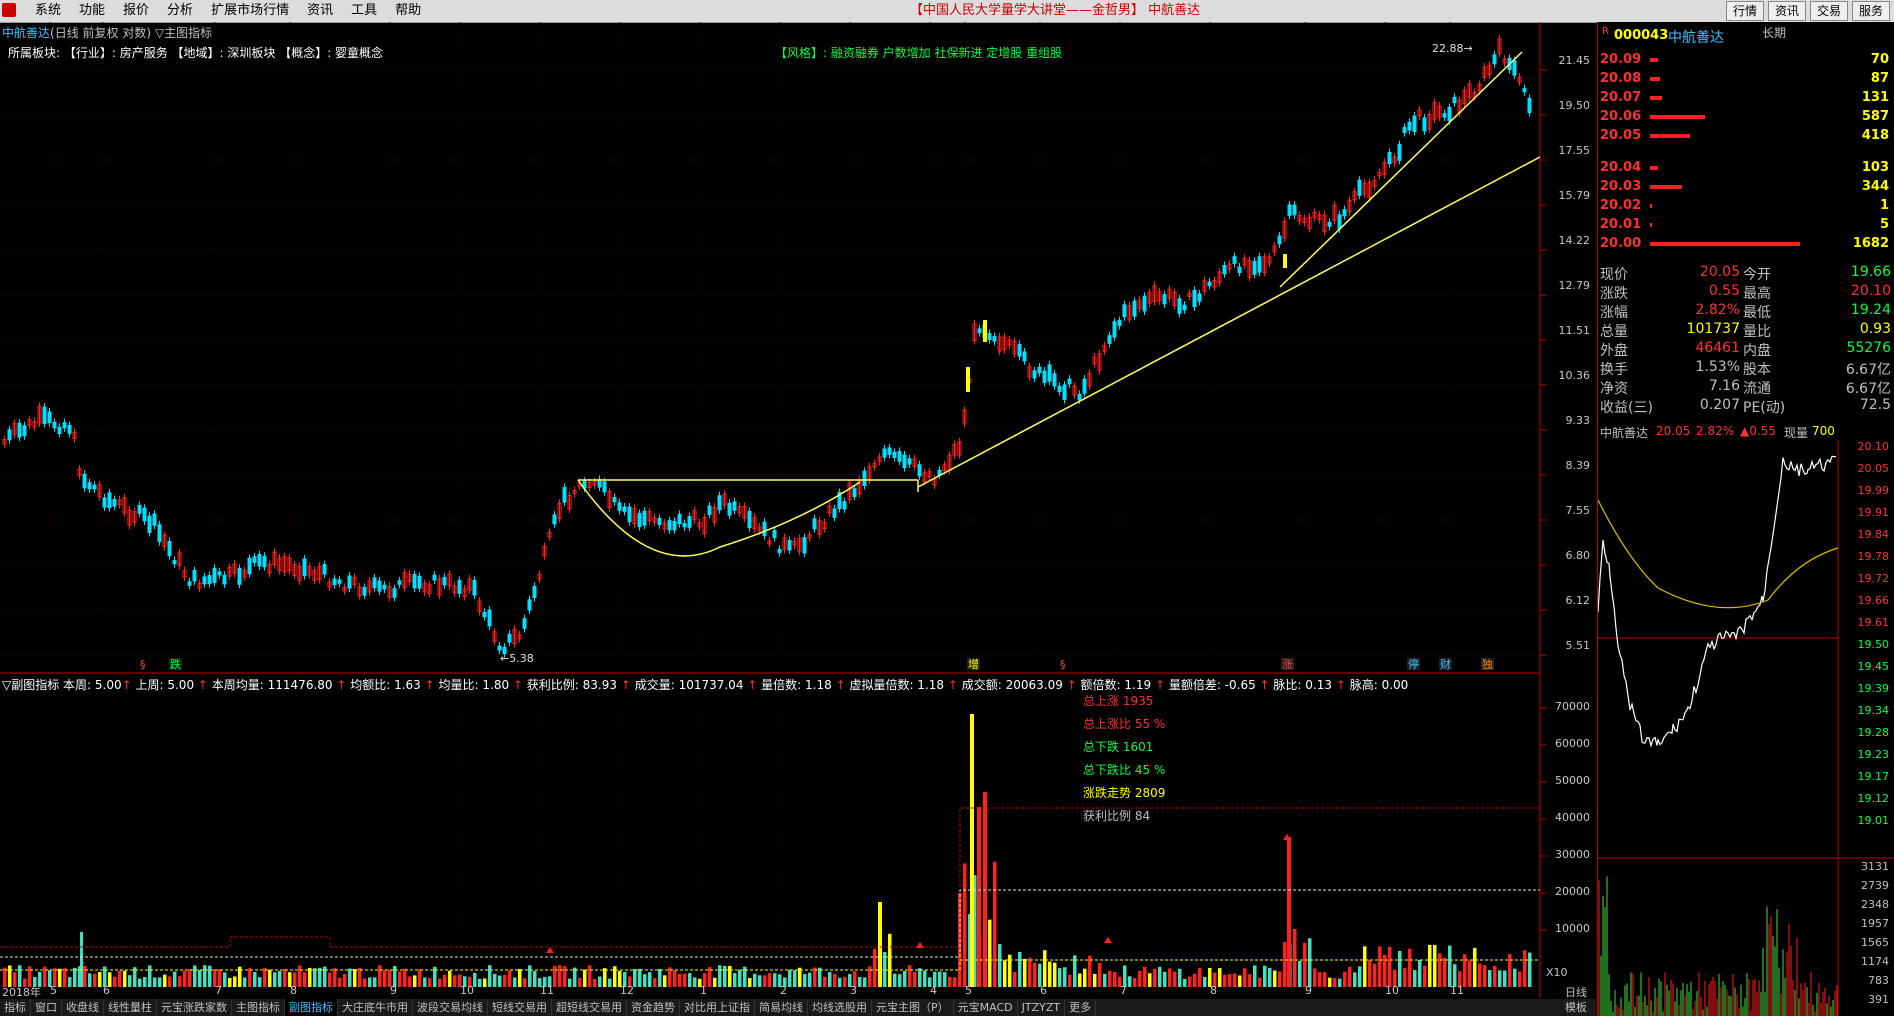 The width and height of the screenshot is (1894, 1016). What do you see at coordinates (1081, 1007) in the screenshot?
I see `tab-18: 更多` at bounding box center [1081, 1007].